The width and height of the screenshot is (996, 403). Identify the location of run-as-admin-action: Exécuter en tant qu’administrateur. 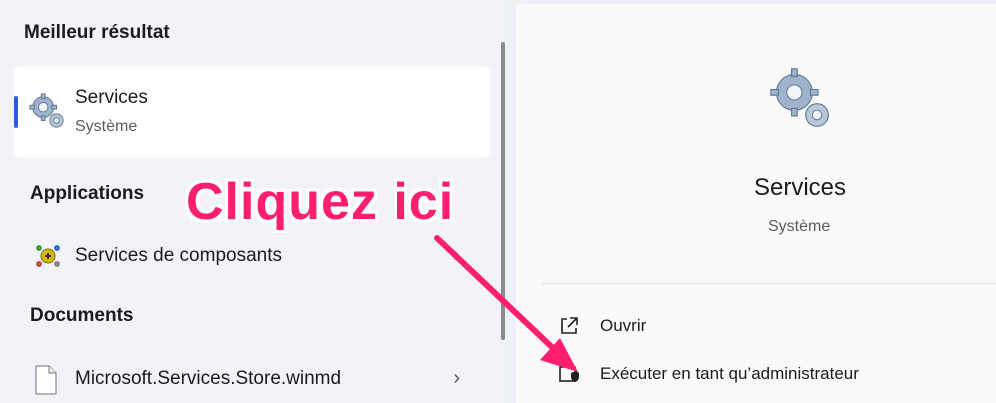
(766, 375).